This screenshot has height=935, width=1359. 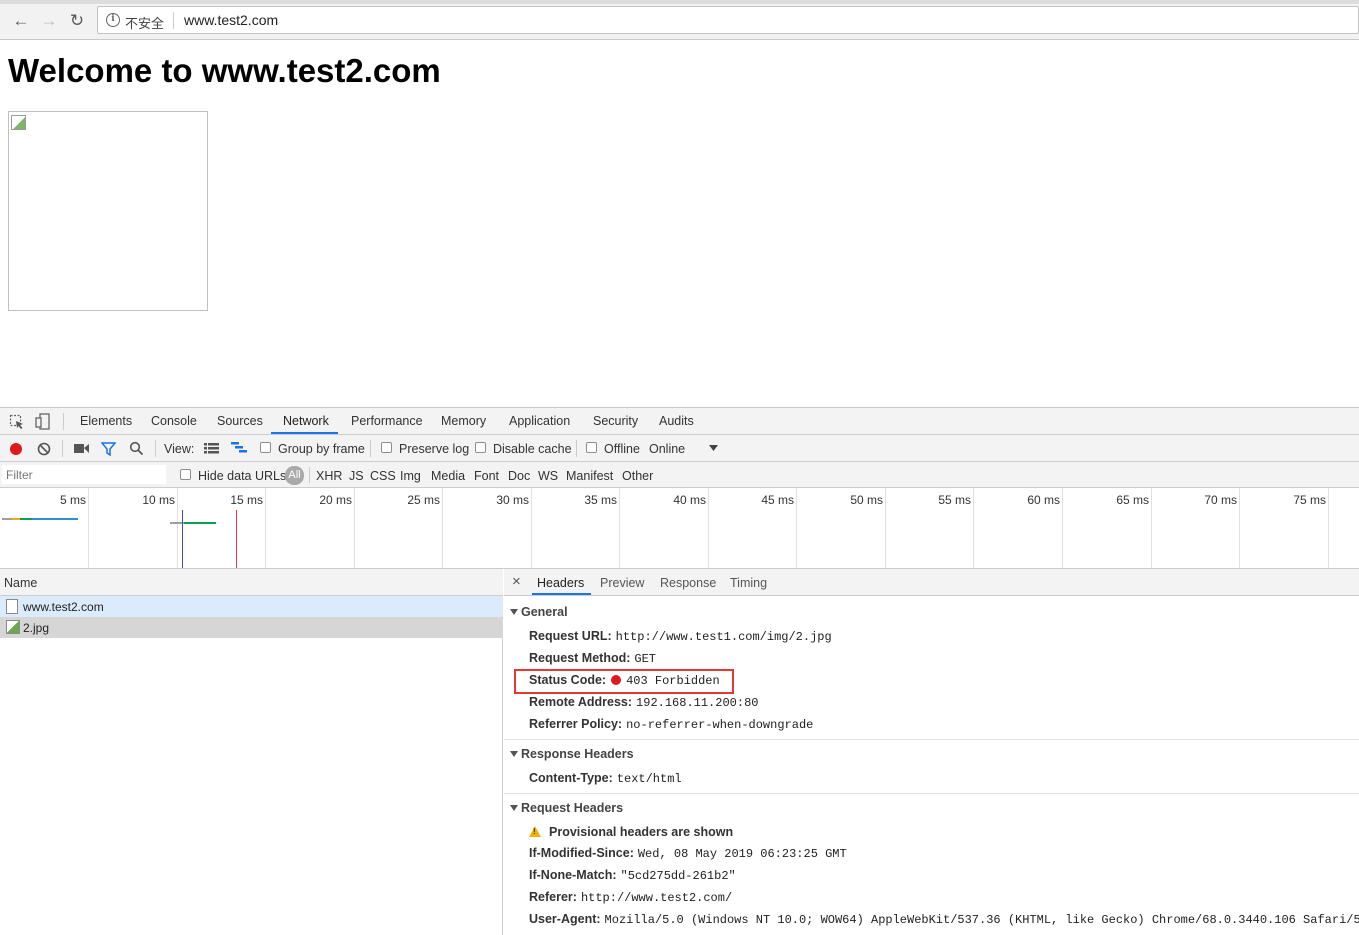 I want to click on timeline-tick: 20 ms, so click(x=335, y=500).